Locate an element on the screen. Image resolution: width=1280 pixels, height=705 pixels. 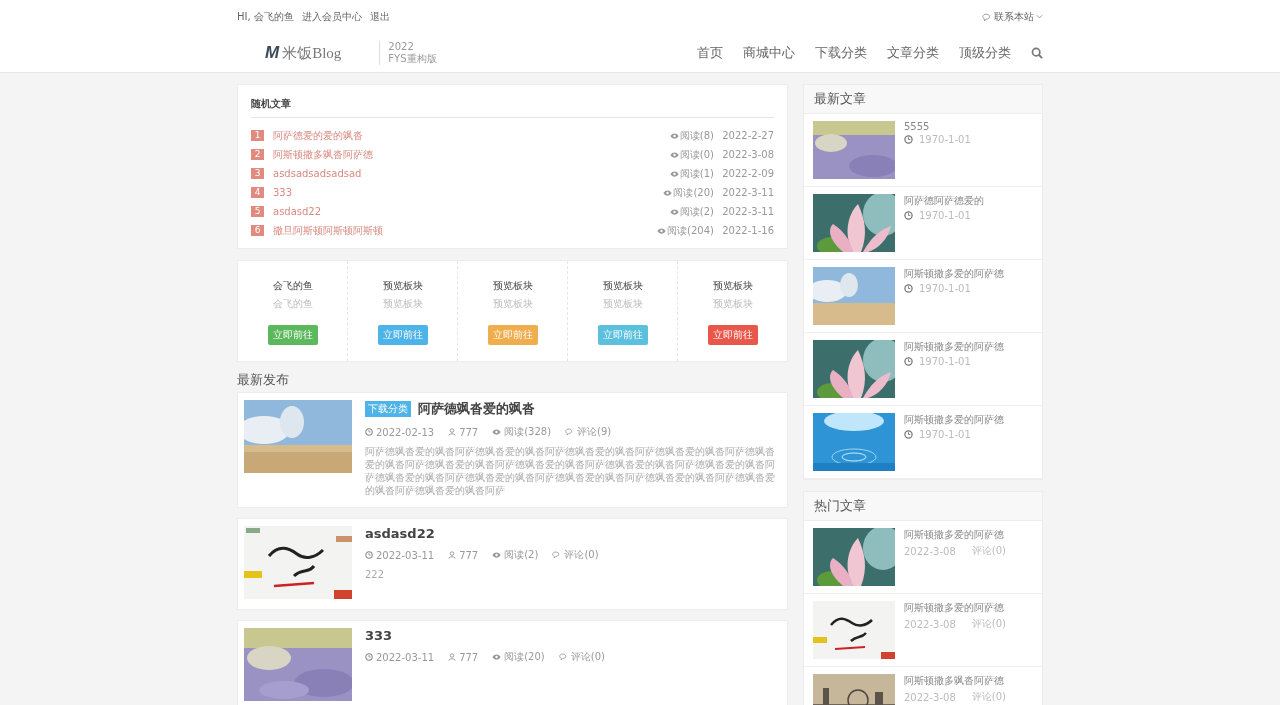
post-title: 333 is located at coordinates (379, 635).